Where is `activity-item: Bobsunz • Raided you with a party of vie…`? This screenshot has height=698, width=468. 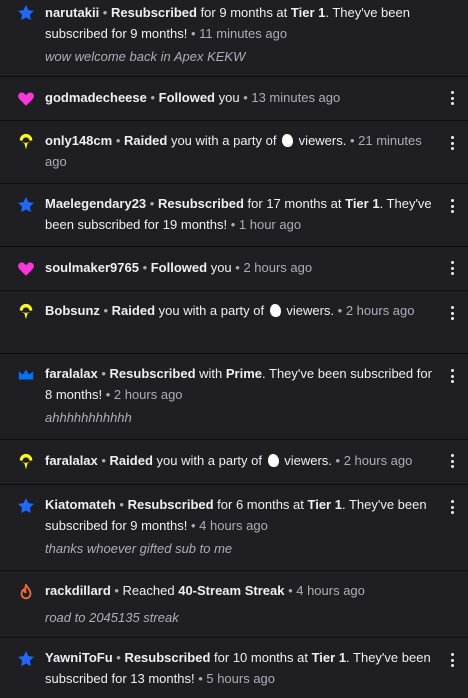 activity-item: Bobsunz • Raided you with a party of vie… is located at coordinates (234, 322).